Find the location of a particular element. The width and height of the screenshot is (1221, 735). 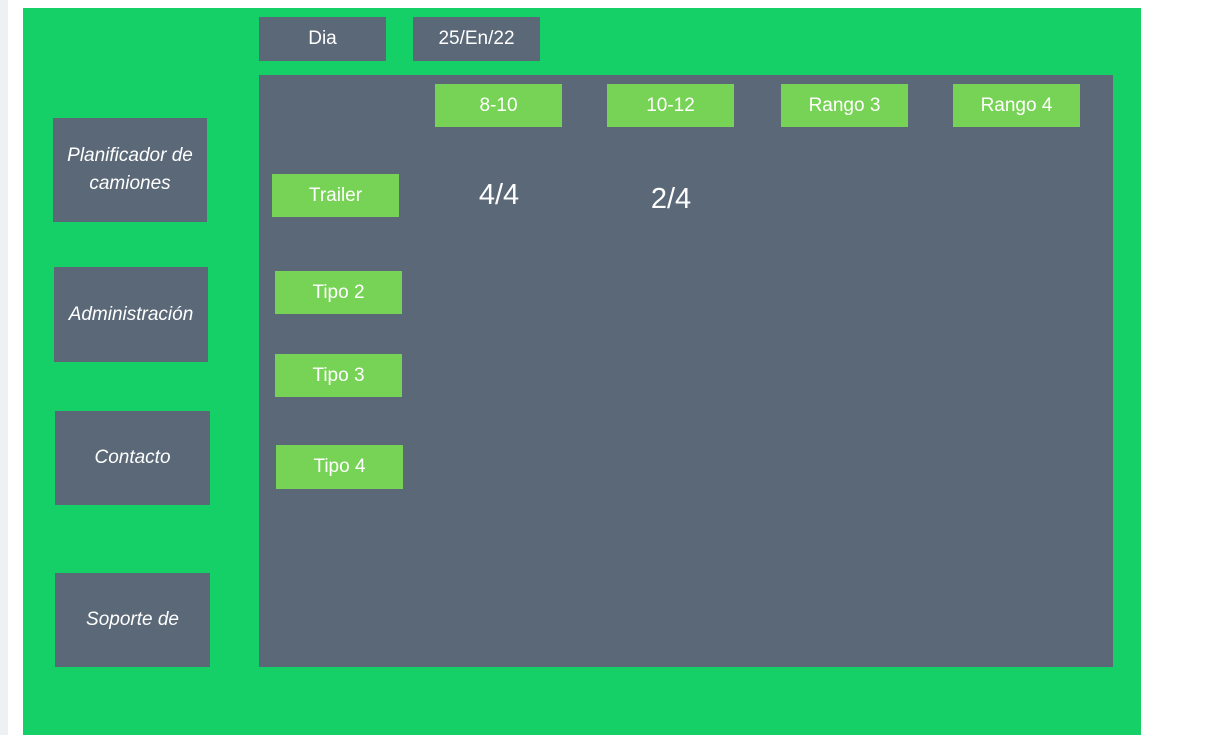

sidebar-item-soporte: Soporte de is located at coordinates (132, 620).